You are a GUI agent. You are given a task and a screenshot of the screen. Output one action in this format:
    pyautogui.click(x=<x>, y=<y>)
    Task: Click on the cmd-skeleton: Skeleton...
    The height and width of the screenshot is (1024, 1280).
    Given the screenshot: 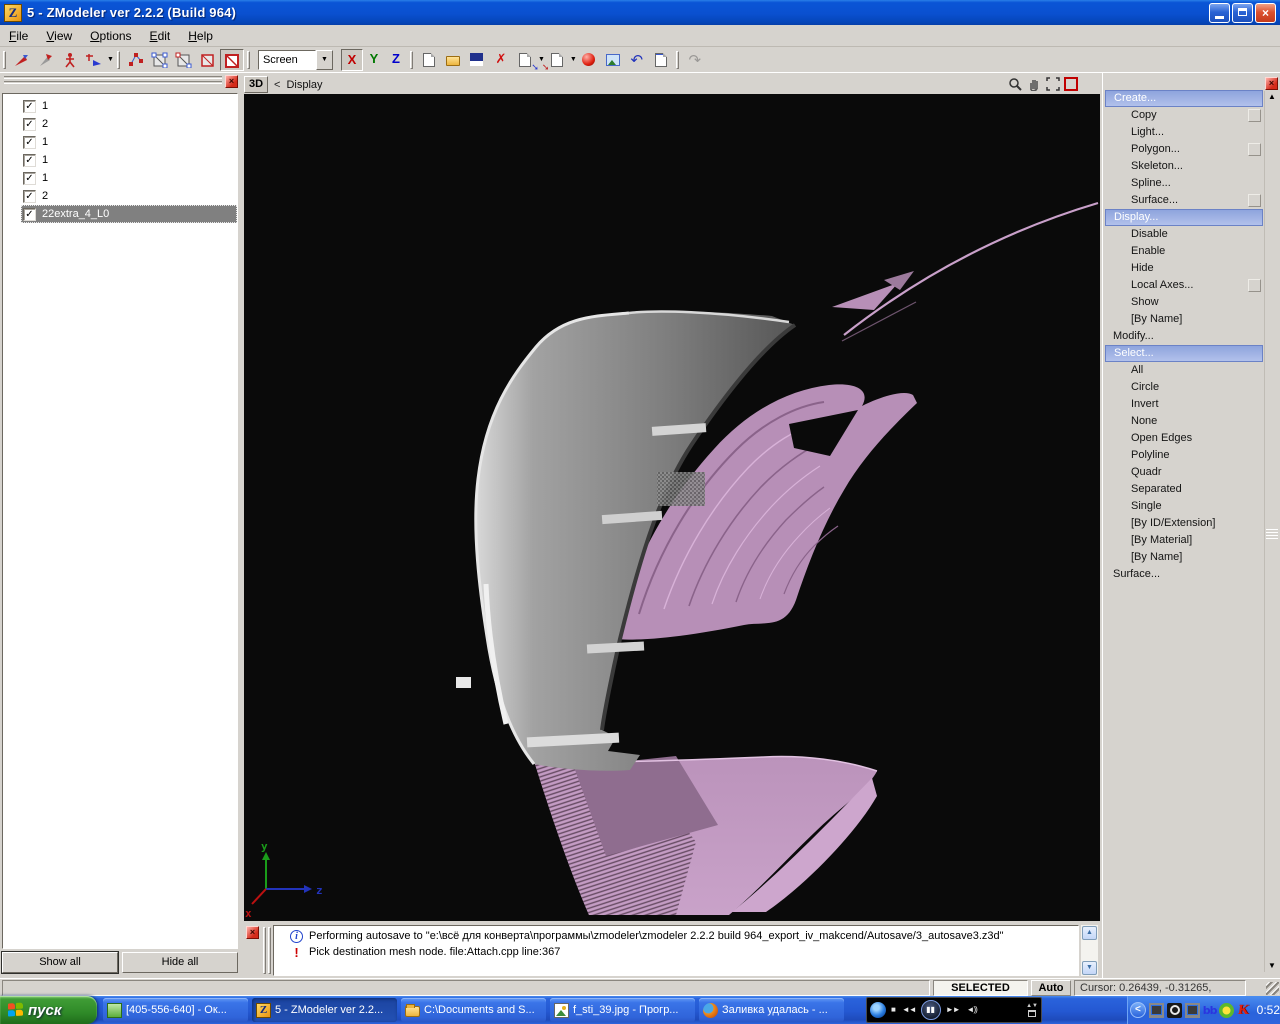 What is the action you would take?
    pyautogui.click(x=1184, y=166)
    